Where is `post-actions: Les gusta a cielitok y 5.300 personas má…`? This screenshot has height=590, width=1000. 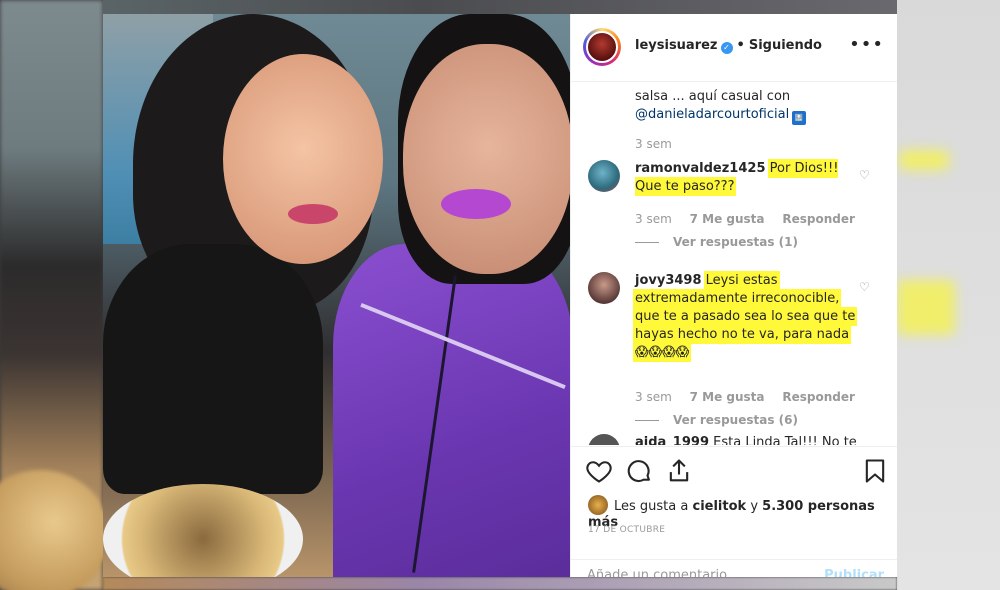
post-actions: Les gusta a cielitok y 5.300 personas má… is located at coordinates (734, 511).